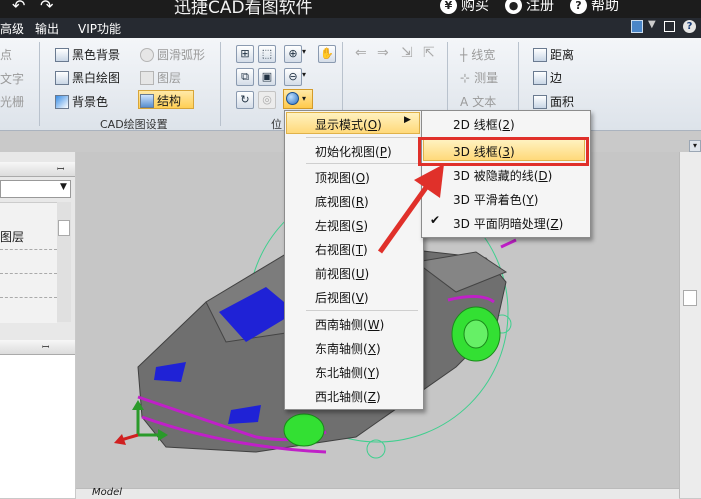  What do you see at coordinates (547, 77) in the screenshot?
I see `edge-button: 边` at bounding box center [547, 77].